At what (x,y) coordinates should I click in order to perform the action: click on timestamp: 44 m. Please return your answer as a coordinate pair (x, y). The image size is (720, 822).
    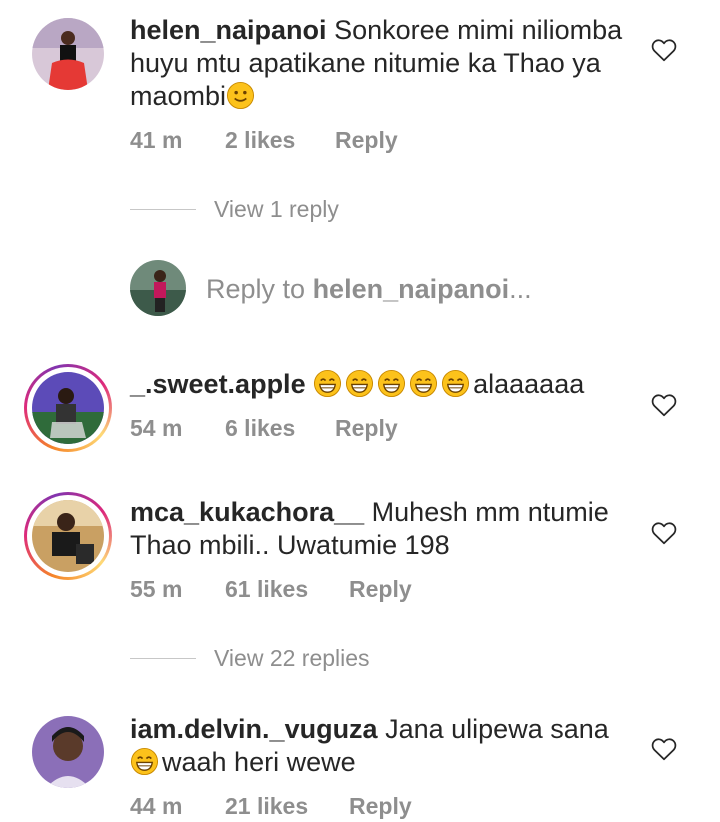
    Looking at the image, I should click on (156, 806).